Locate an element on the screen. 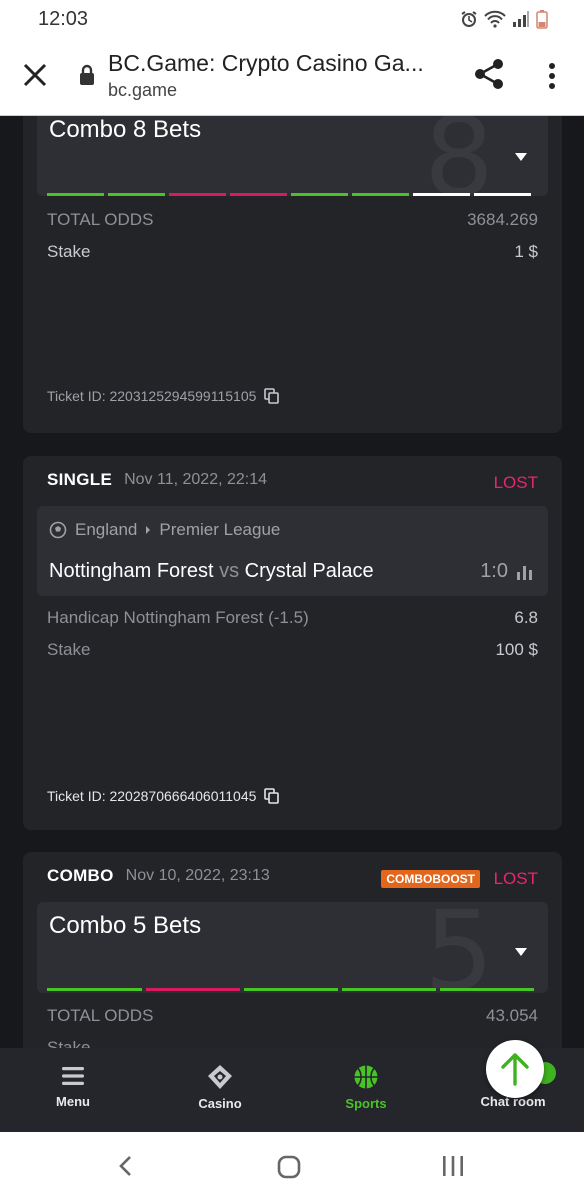  total-odds-row: TOTAL ODDS 3684.269 is located at coordinates (292, 220).